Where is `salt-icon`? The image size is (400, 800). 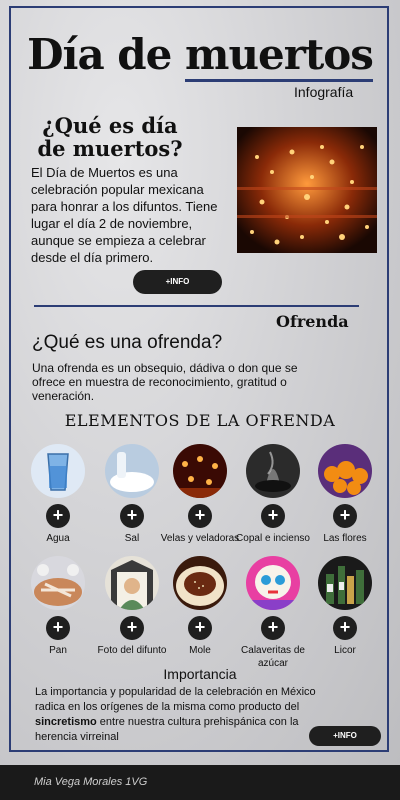
salt-icon is located at coordinates (132, 471).